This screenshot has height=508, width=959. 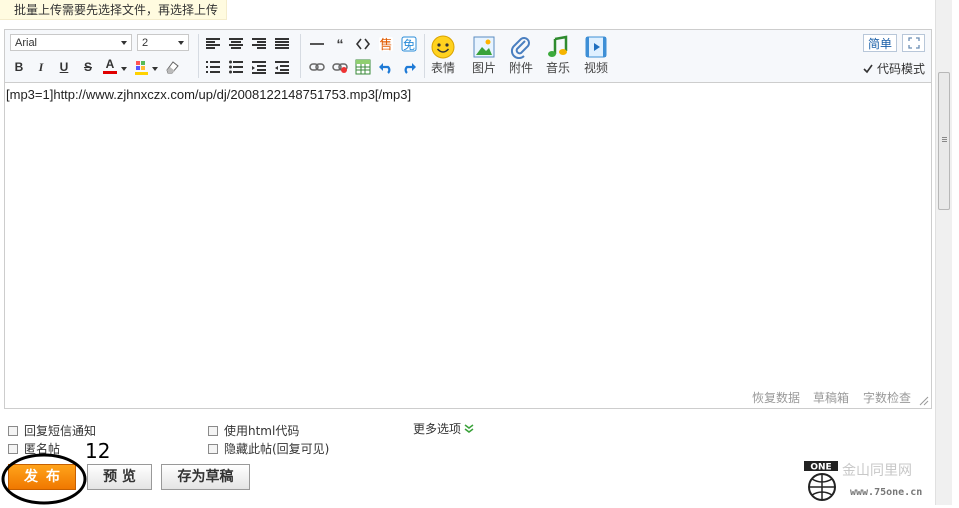 What do you see at coordinates (142, 67) in the screenshot?
I see `background-color-icon` at bounding box center [142, 67].